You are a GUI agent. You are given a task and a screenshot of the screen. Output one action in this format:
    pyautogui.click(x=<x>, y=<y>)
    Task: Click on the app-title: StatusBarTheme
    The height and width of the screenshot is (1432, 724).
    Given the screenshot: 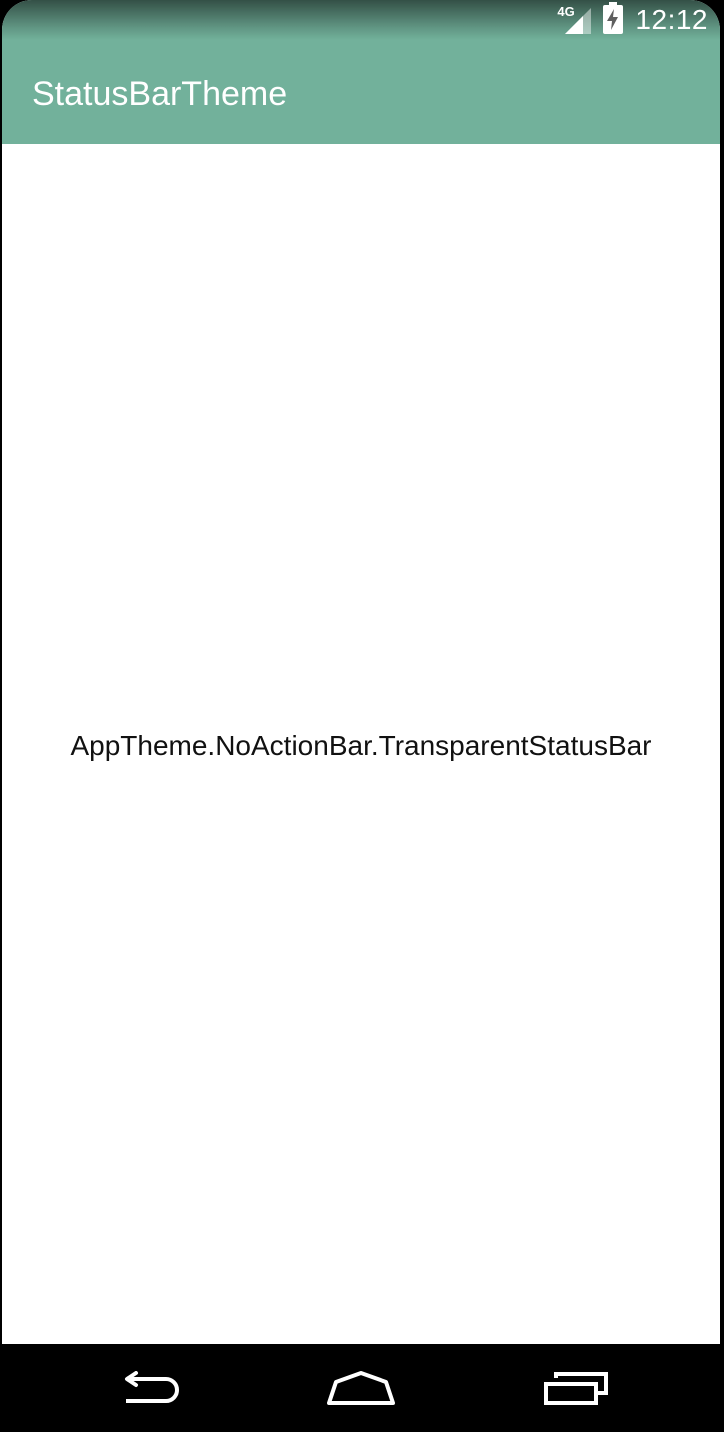 What is the action you would take?
    pyautogui.click(x=160, y=94)
    